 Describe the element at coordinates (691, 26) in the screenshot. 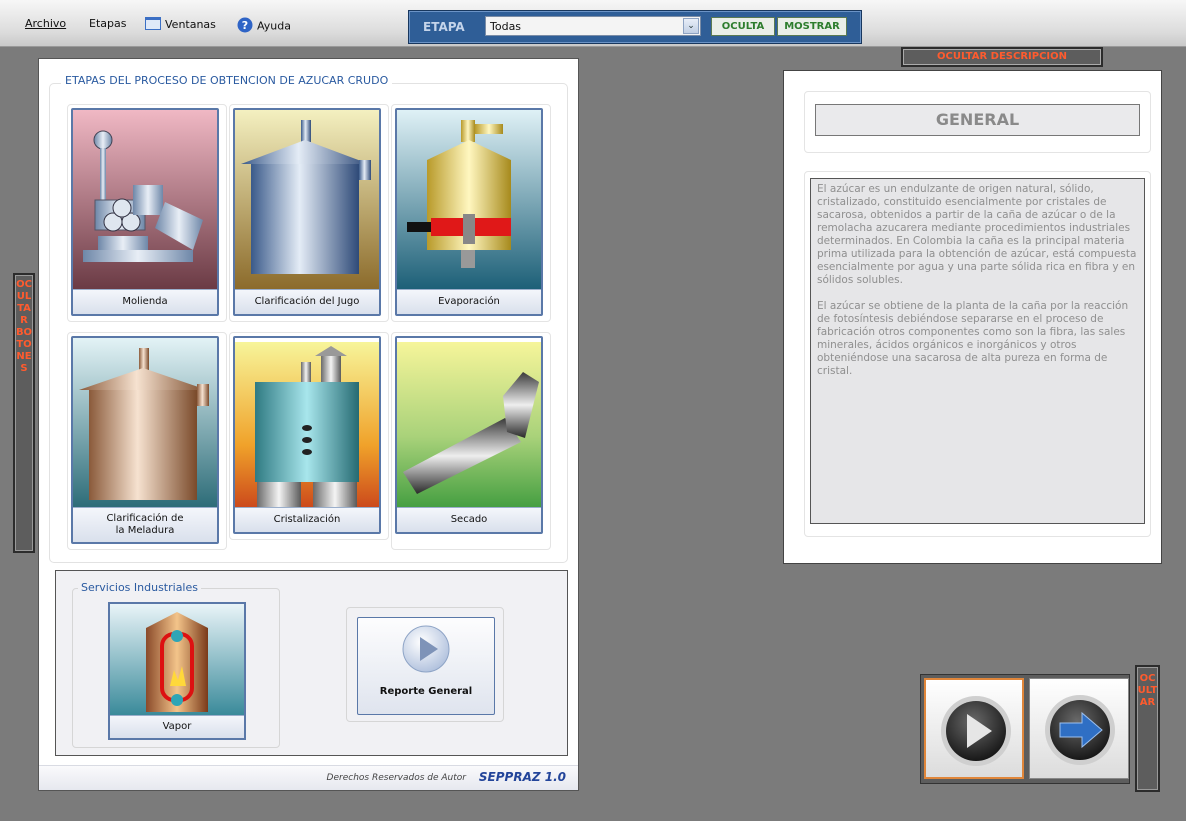

I see `chevron-down-icon: ⌄` at that location.